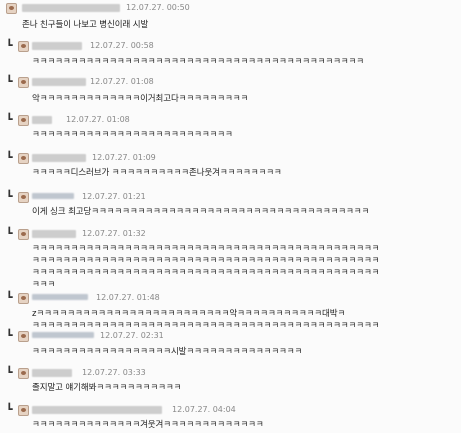 The width and height of the screenshot is (461, 433). What do you see at coordinates (114, 196) in the screenshot?
I see `comment-timestamp: 12.07.27. 01:21` at bounding box center [114, 196].